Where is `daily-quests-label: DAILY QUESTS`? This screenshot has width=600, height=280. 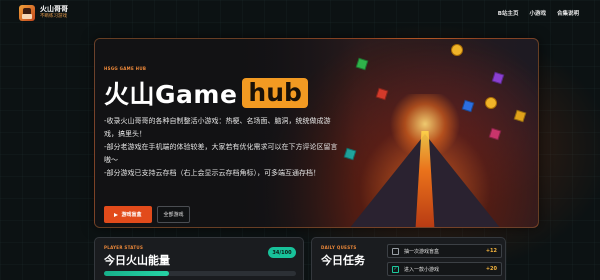
daily-quests-label: DAILY QUESTS is located at coordinates (339, 247).